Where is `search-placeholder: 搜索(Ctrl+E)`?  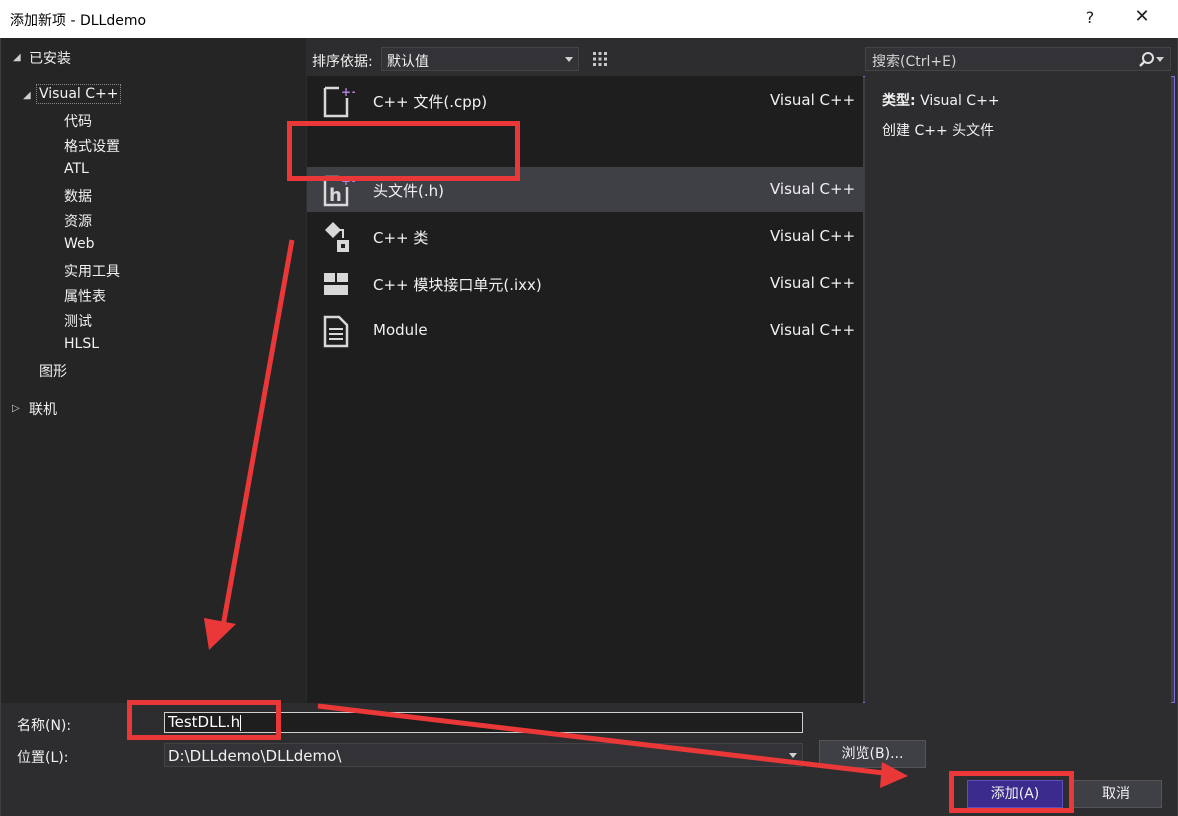 search-placeholder: 搜索(Ctrl+E) is located at coordinates (914, 62).